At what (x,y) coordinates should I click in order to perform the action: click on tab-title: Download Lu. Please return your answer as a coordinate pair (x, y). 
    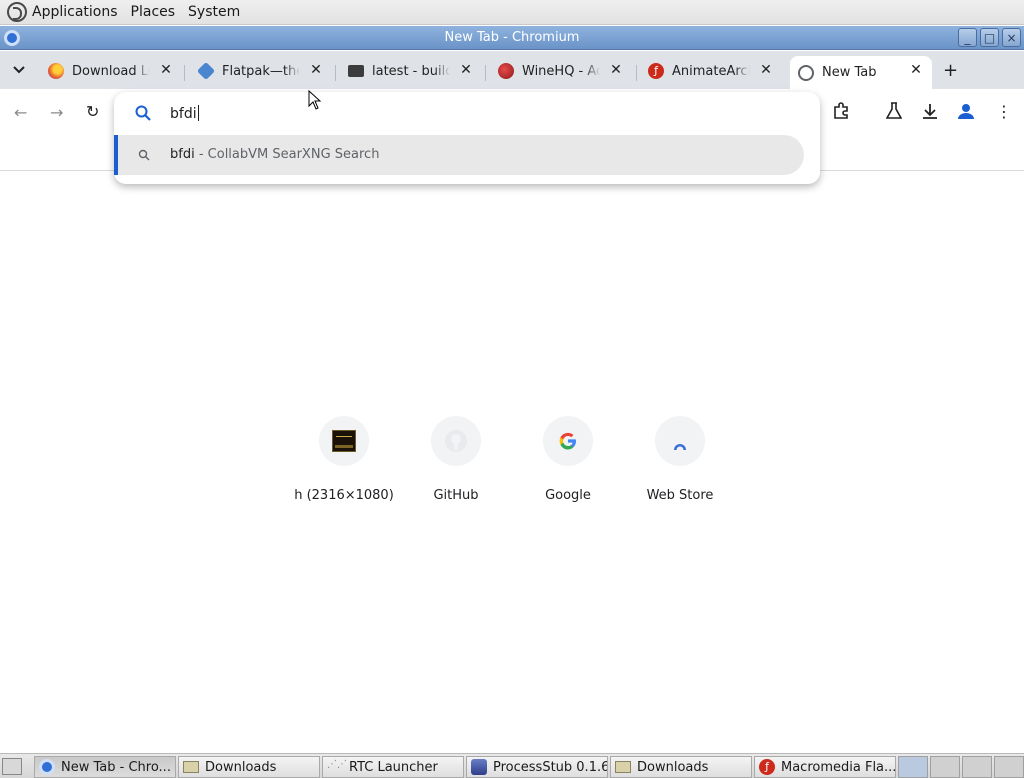
    Looking at the image, I should click on (111, 71).